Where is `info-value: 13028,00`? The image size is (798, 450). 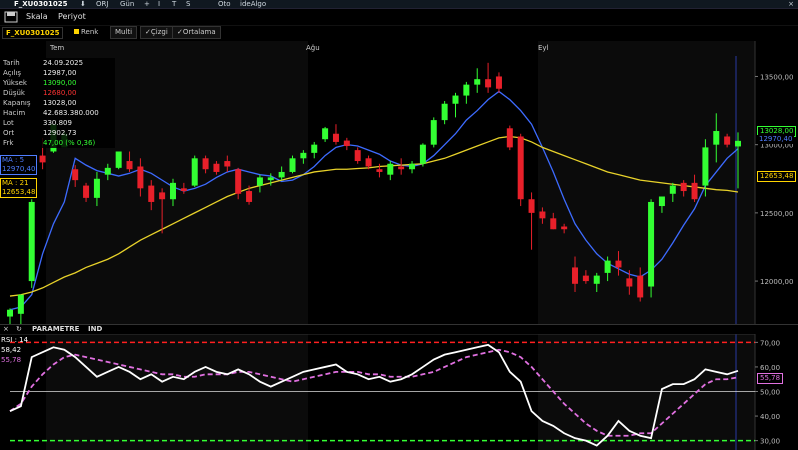
info-value: 13028,00 is located at coordinates (60, 103).